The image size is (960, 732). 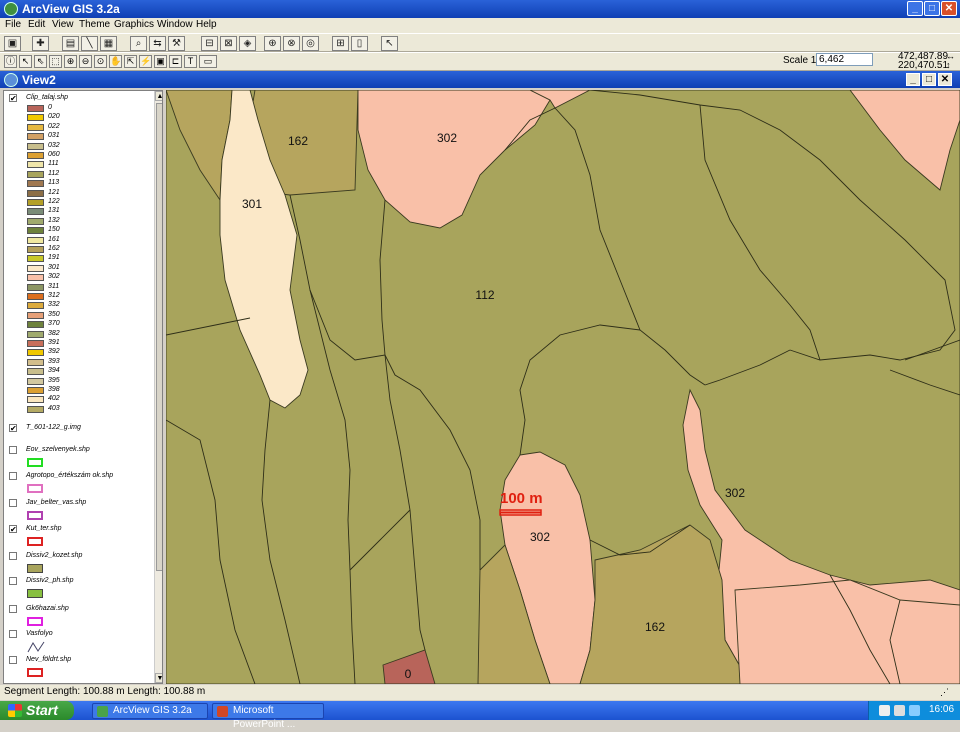 What do you see at coordinates (160, 61) in the screenshot?
I see `area-of-interest-icon: ▣` at bounding box center [160, 61].